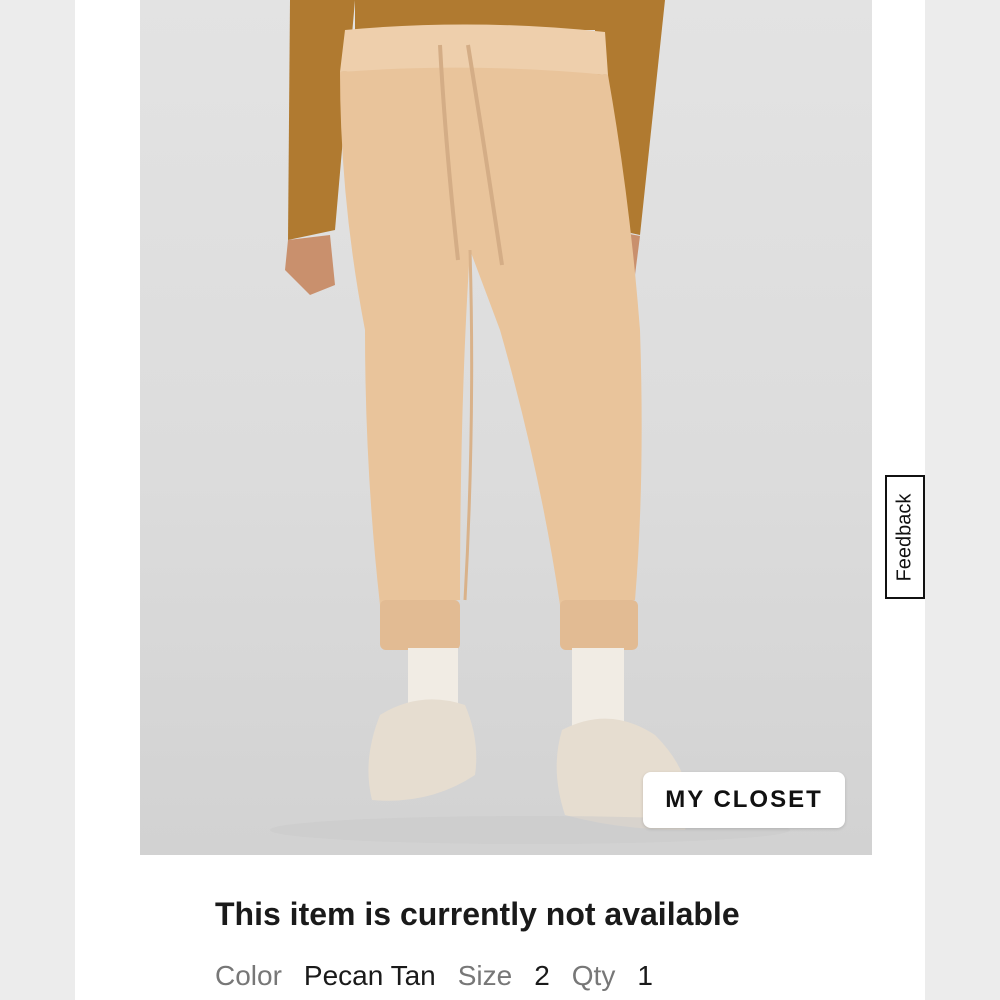 Image resolution: width=1000 pixels, height=1000 pixels. What do you see at coordinates (37, 500) in the screenshot?
I see `left-margin` at bounding box center [37, 500].